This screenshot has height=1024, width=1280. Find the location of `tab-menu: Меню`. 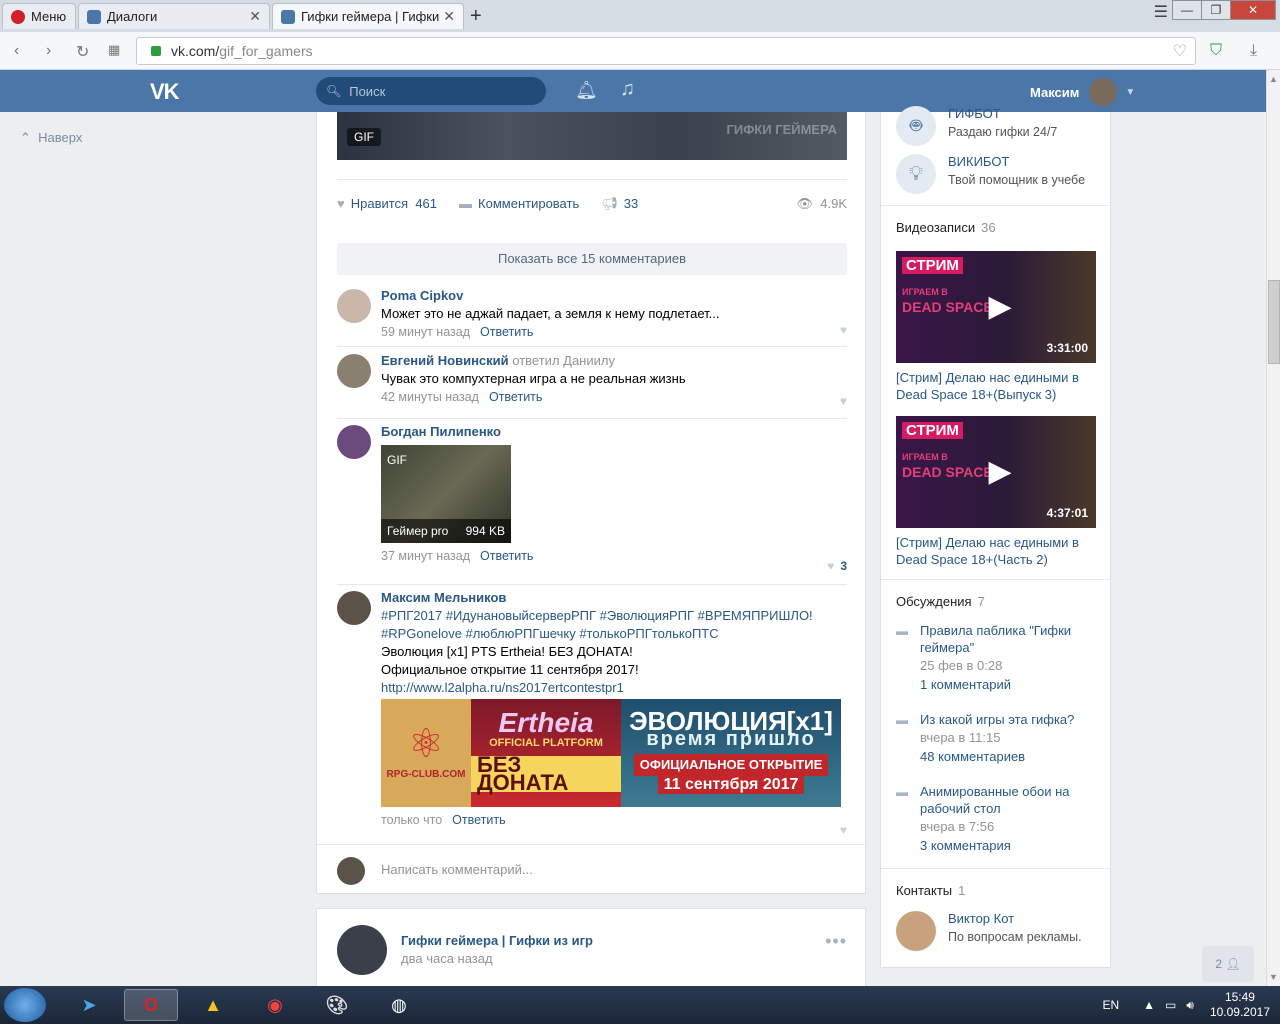

tab-menu: Меню is located at coordinates (39, 16).